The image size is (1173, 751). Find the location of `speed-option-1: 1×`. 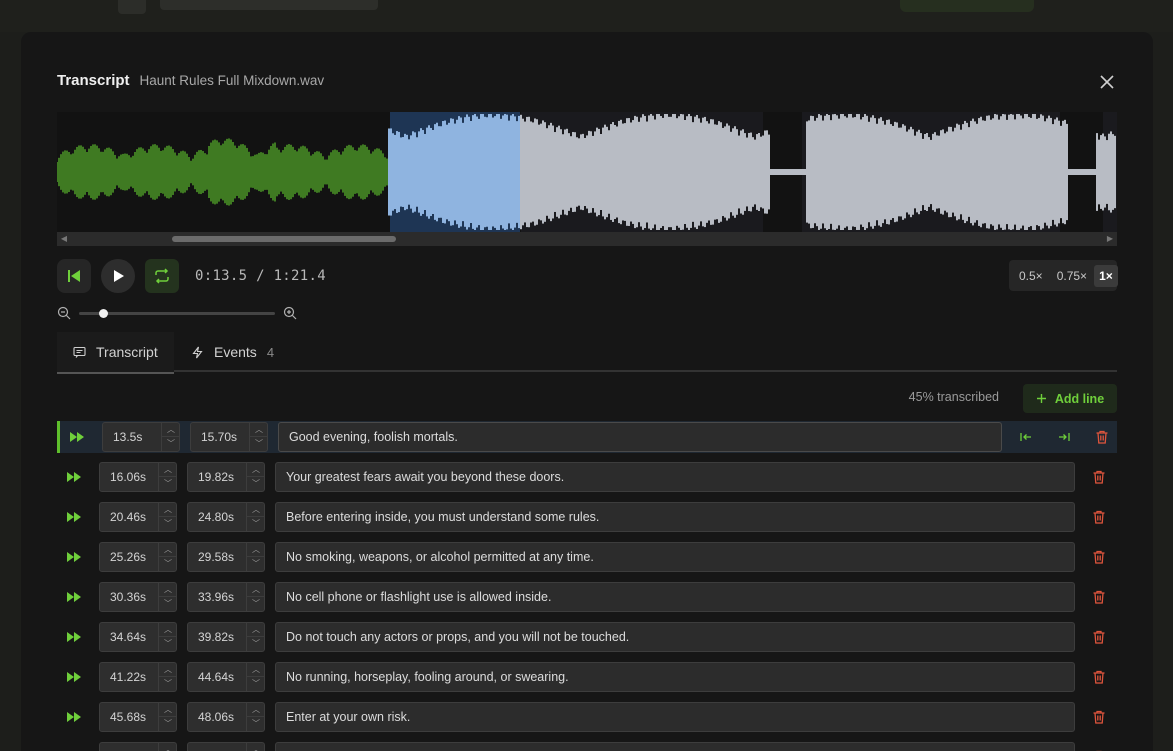

speed-option-1: 1× is located at coordinates (1106, 275).